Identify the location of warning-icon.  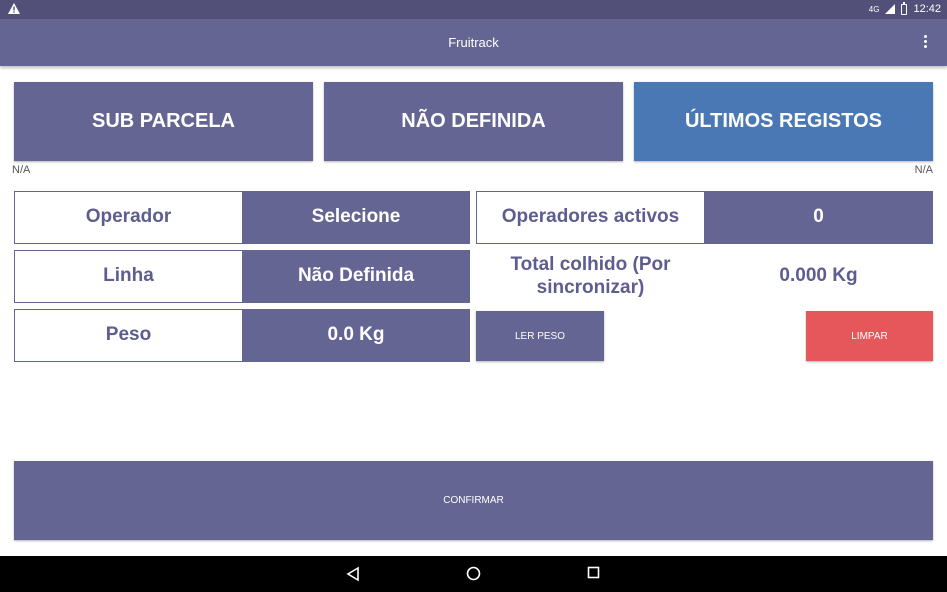
(14, 10).